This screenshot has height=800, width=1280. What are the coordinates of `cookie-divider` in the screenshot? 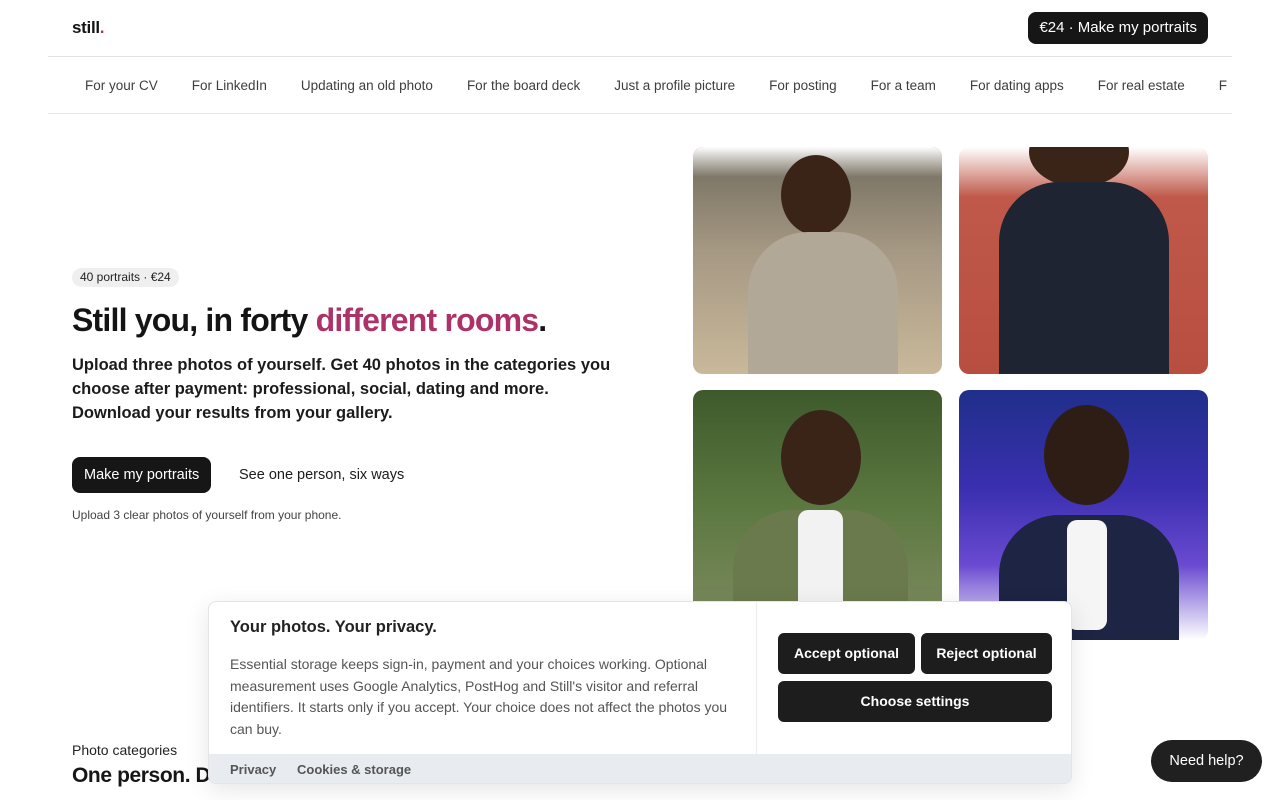 It's located at (756, 678).